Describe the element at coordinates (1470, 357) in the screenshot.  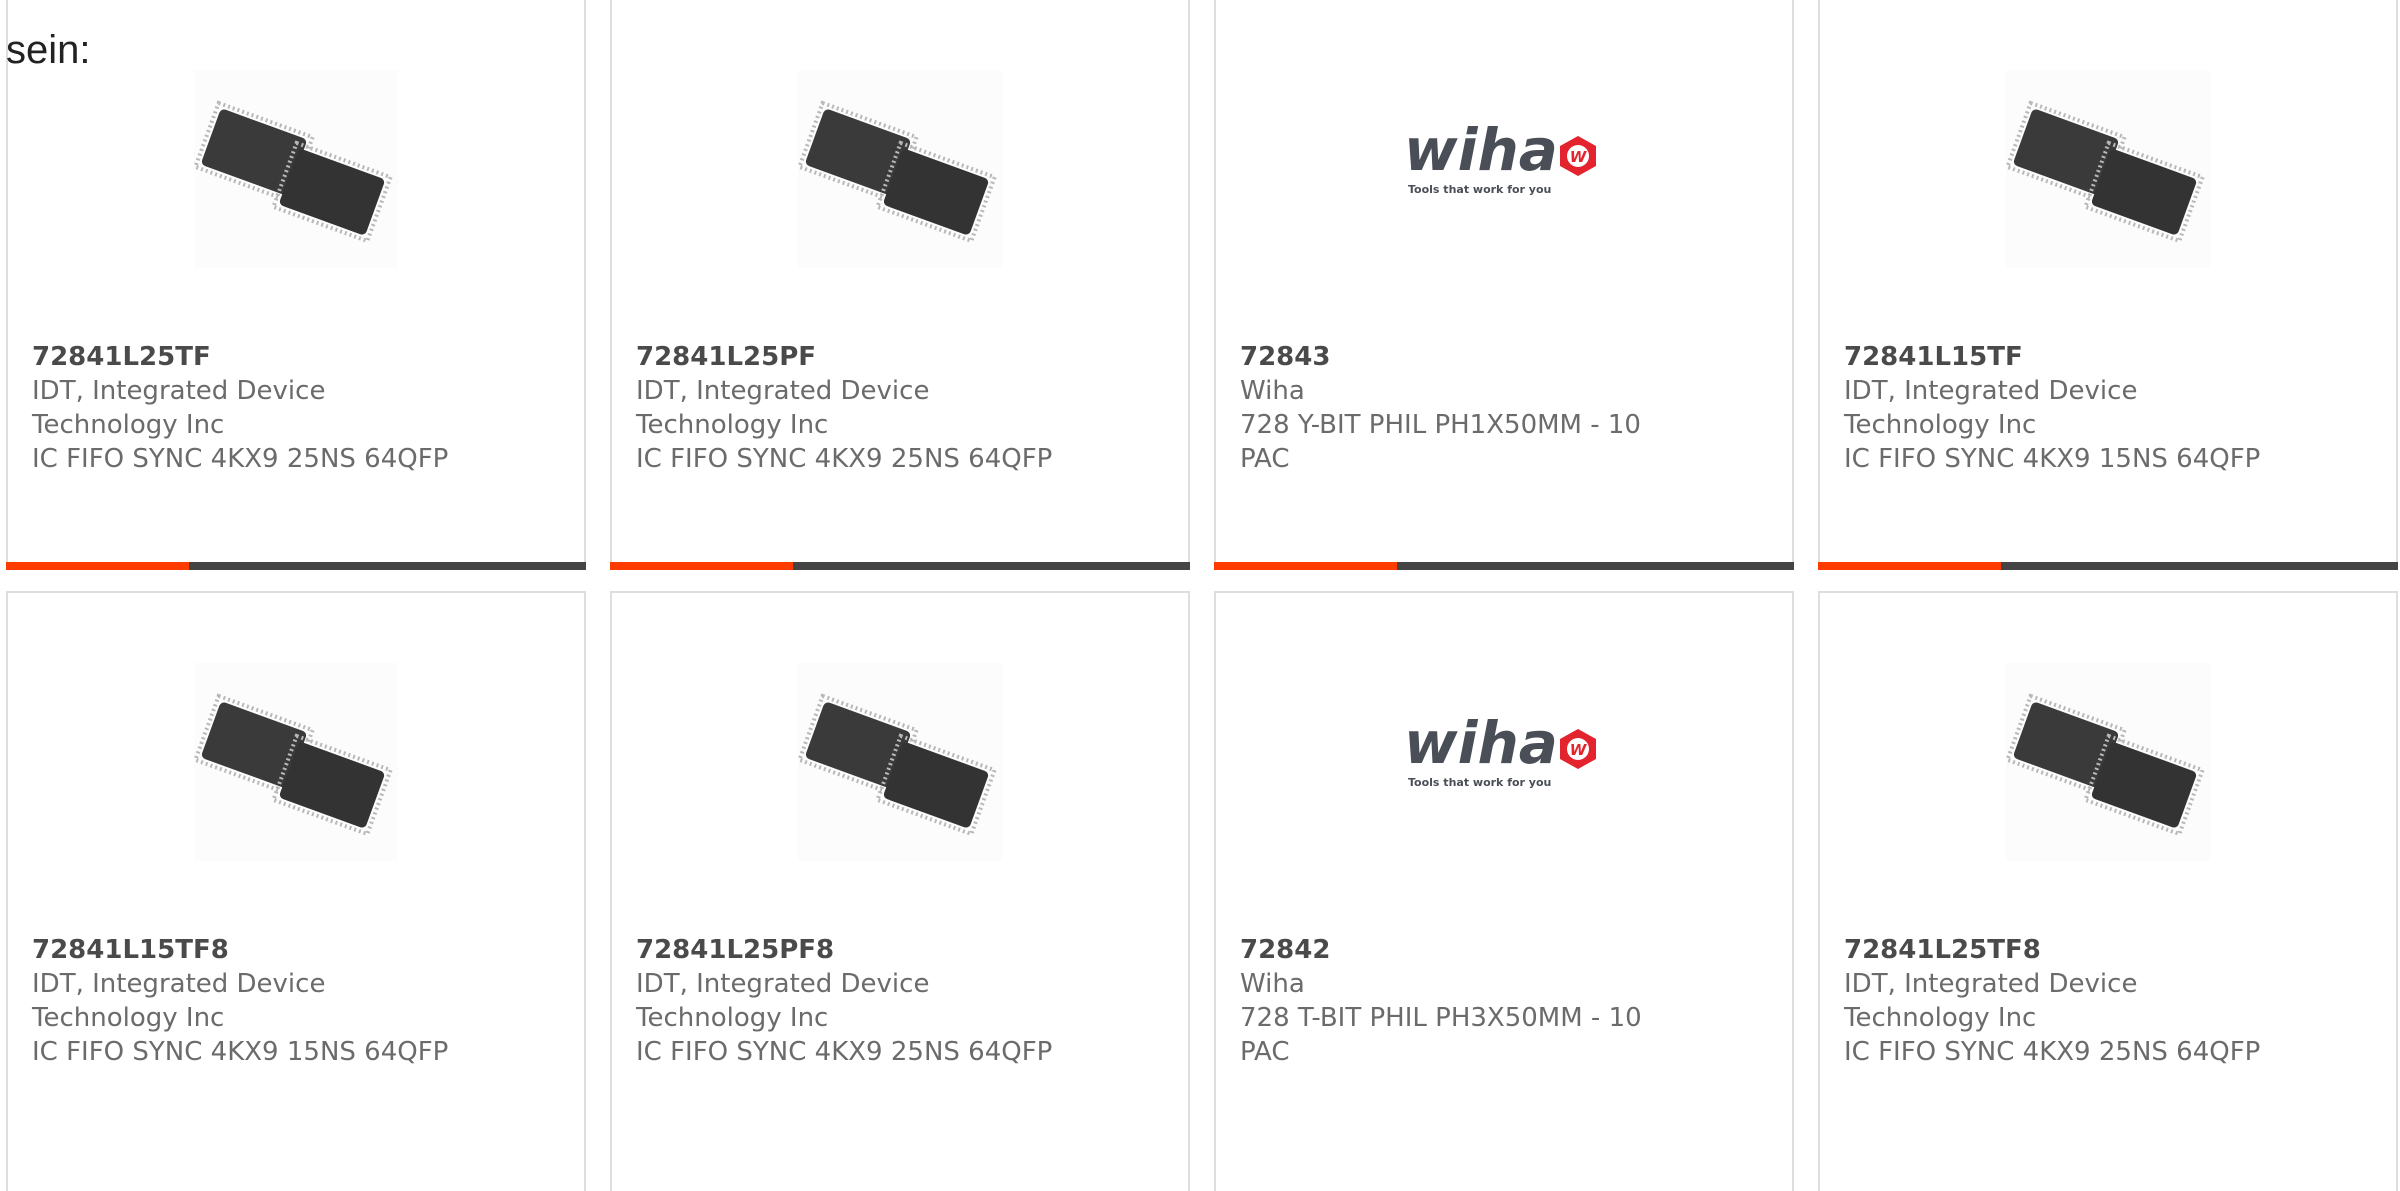
I see `part-number: 72843` at that location.